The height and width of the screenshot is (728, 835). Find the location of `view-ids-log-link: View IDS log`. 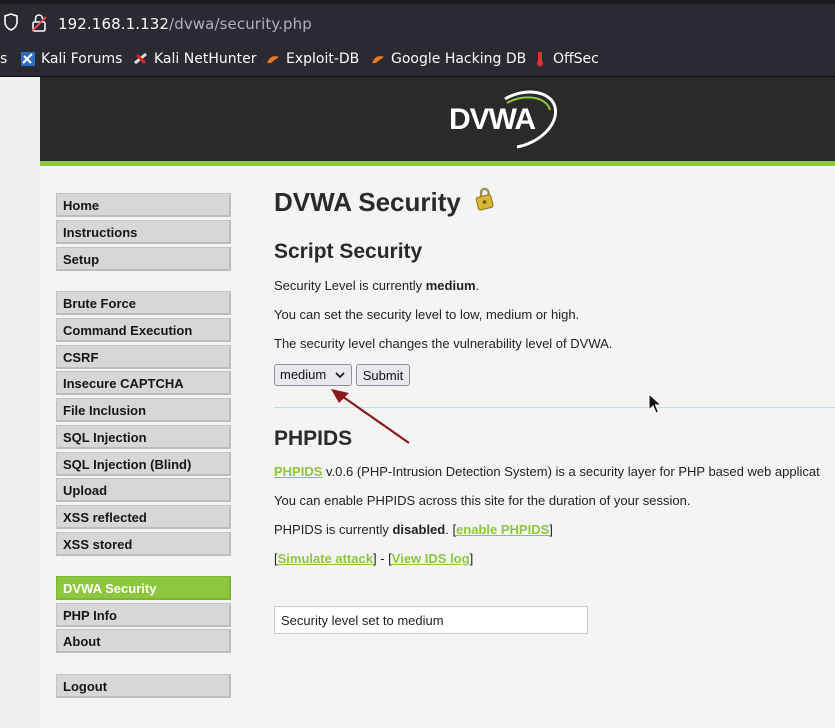

view-ids-log-link: View IDS log is located at coordinates (431, 558).